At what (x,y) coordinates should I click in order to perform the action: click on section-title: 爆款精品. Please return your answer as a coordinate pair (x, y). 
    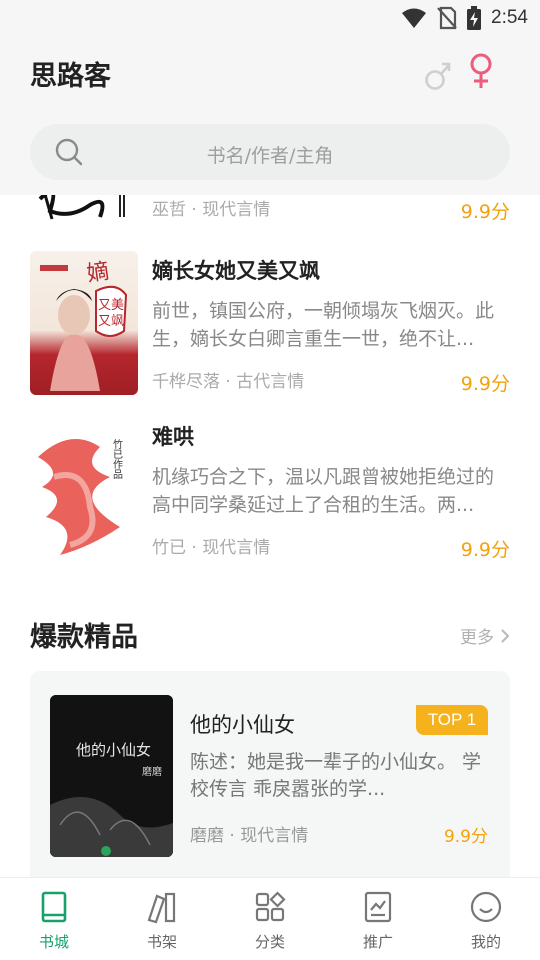
    Looking at the image, I should click on (84, 637).